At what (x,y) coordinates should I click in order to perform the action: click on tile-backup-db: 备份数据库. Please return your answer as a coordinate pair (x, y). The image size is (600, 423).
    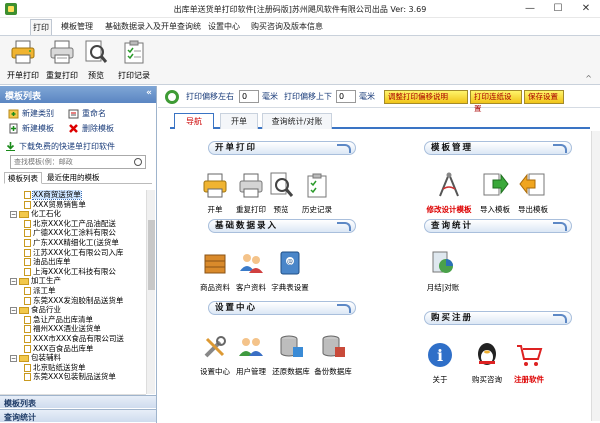
    Looking at the image, I should click on (333, 355).